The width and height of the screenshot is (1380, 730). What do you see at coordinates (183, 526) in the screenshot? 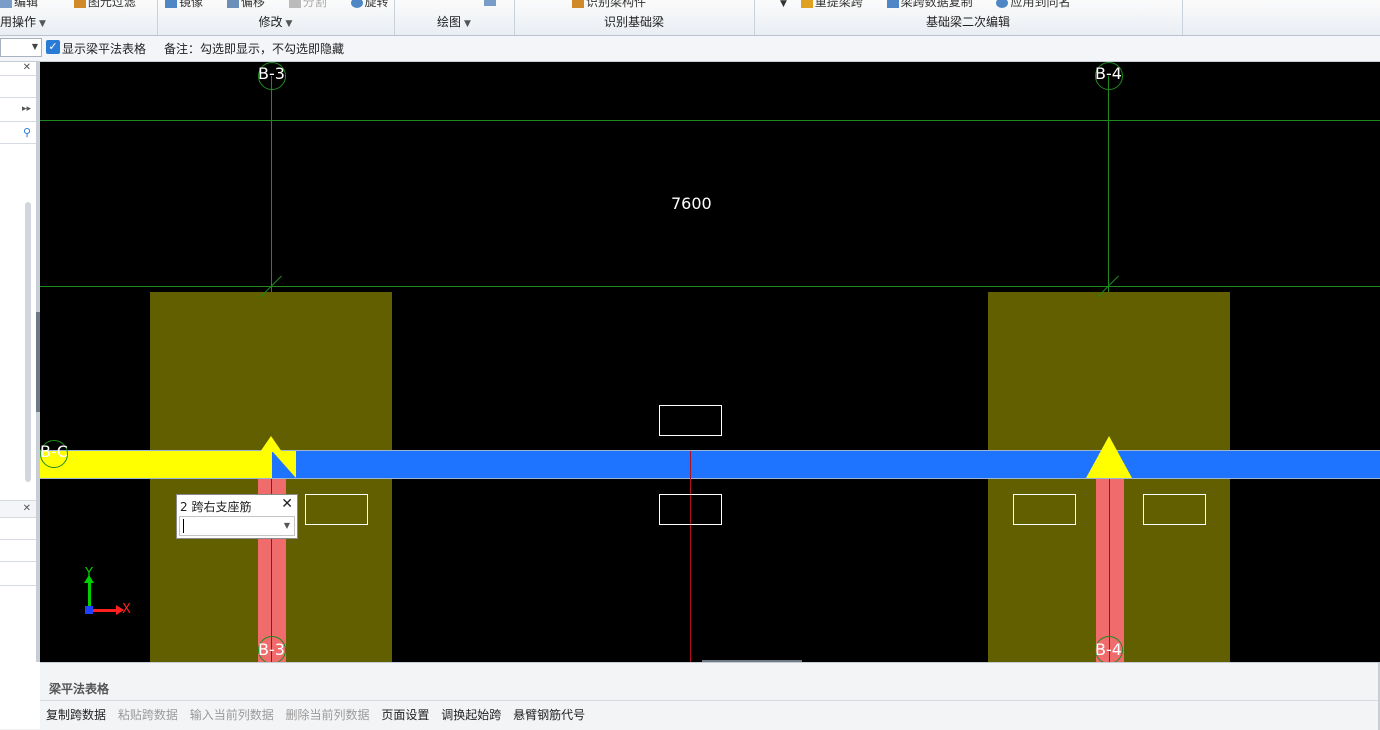
I see `text-cursor` at bounding box center [183, 526].